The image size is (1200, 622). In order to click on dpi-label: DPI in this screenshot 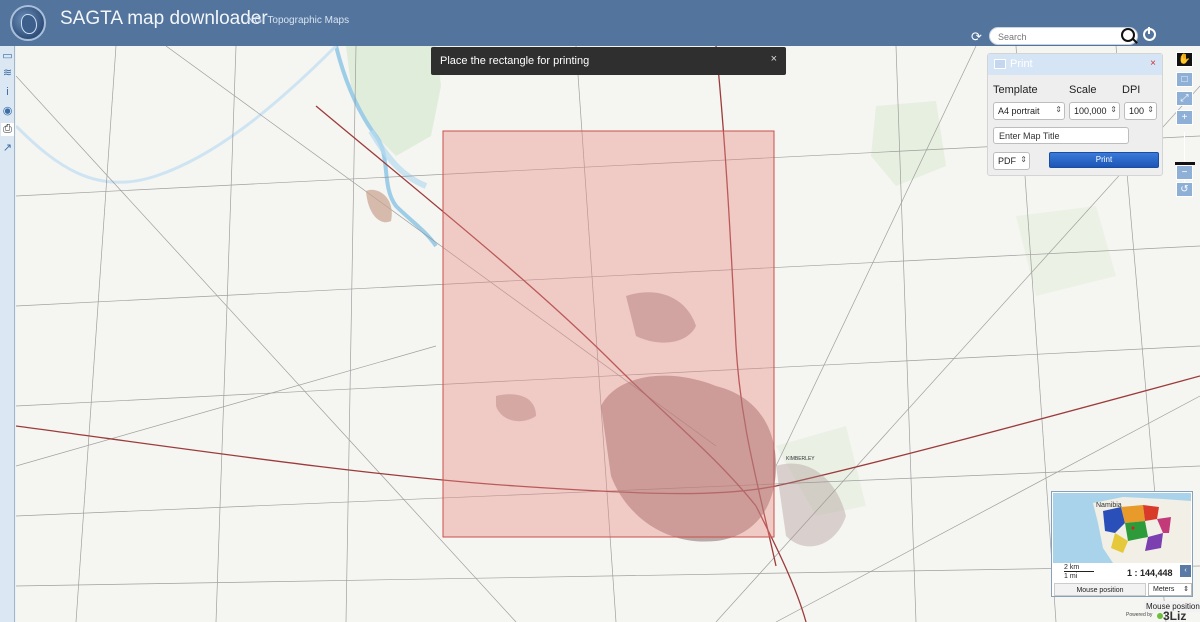, I will do `click(1131, 90)`.